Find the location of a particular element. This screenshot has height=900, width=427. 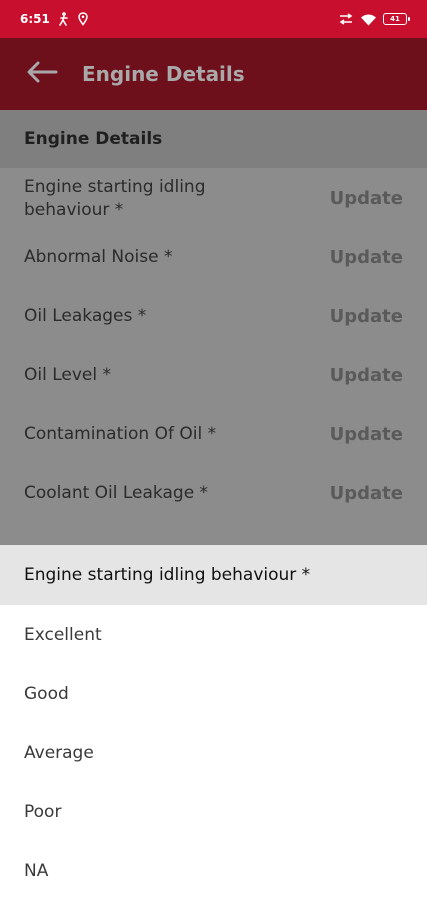

row-label: Engine starting idling behaviour * is located at coordinates (115, 198).